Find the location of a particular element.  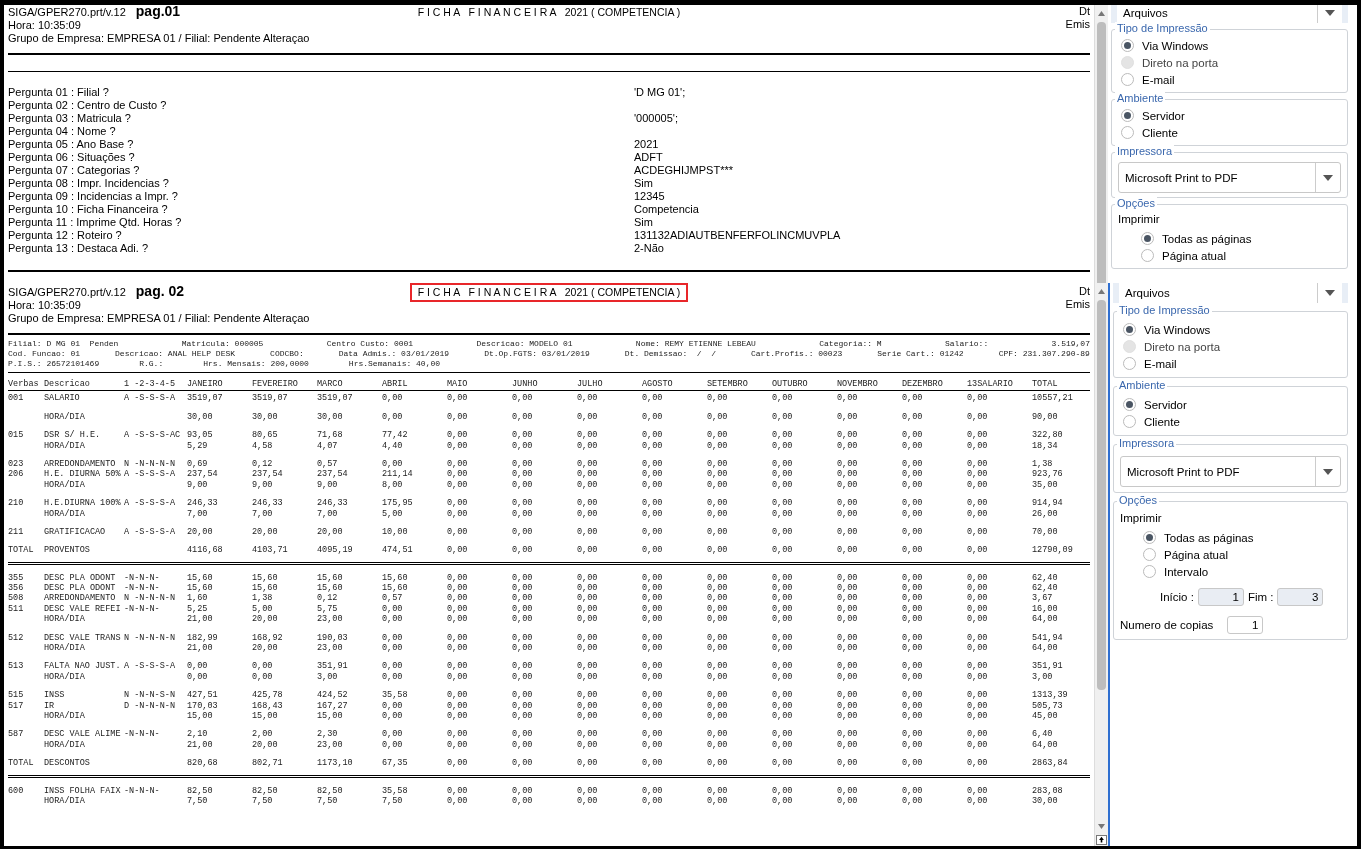

parameter-label: Pergunta 13 : Destaca Adi. ? is located at coordinates (79, 248).